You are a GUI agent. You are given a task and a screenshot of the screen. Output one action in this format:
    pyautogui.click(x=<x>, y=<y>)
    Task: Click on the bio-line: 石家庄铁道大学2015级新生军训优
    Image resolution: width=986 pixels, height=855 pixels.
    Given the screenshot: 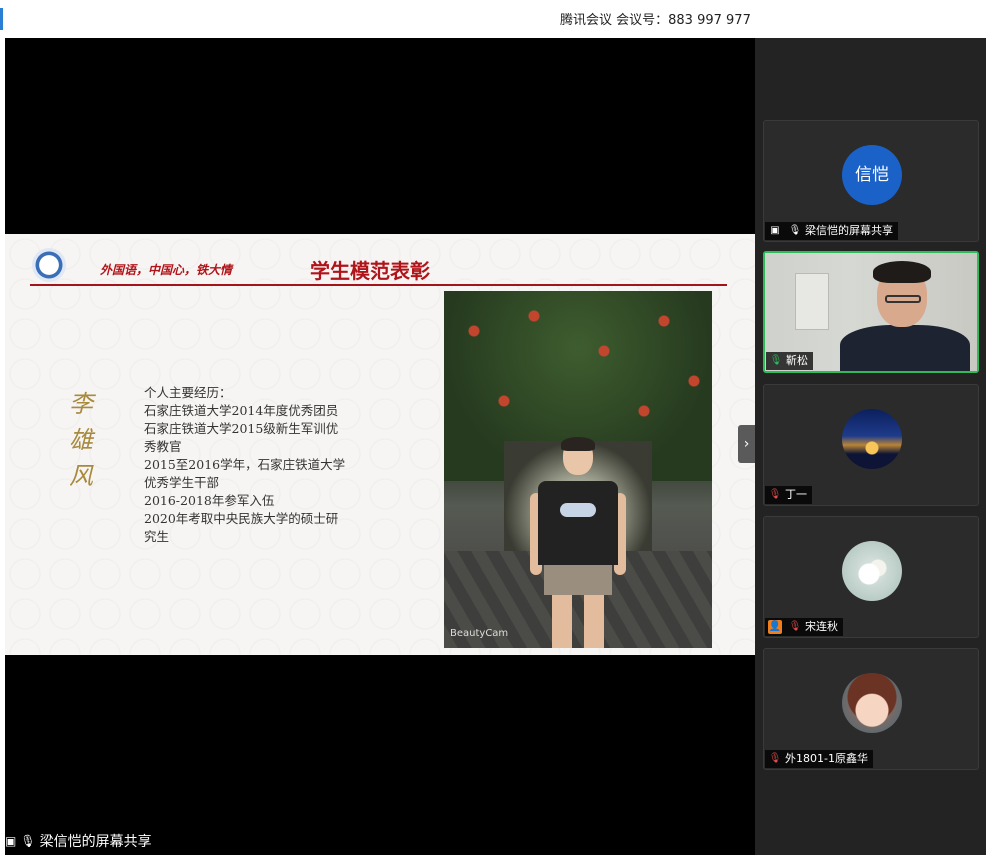 What is the action you would take?
    pyautogui.click(x=241, y=428)
    